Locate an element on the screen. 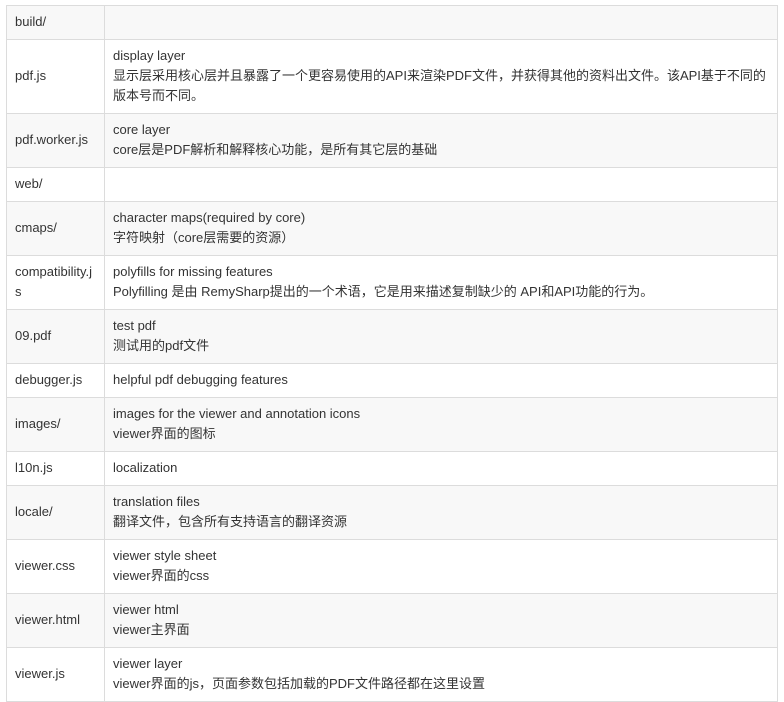 Image resolution: width=784 pixels, height=702 pixels. file-name-cell: pdf.worker.js is located at coordinates (55, 140).